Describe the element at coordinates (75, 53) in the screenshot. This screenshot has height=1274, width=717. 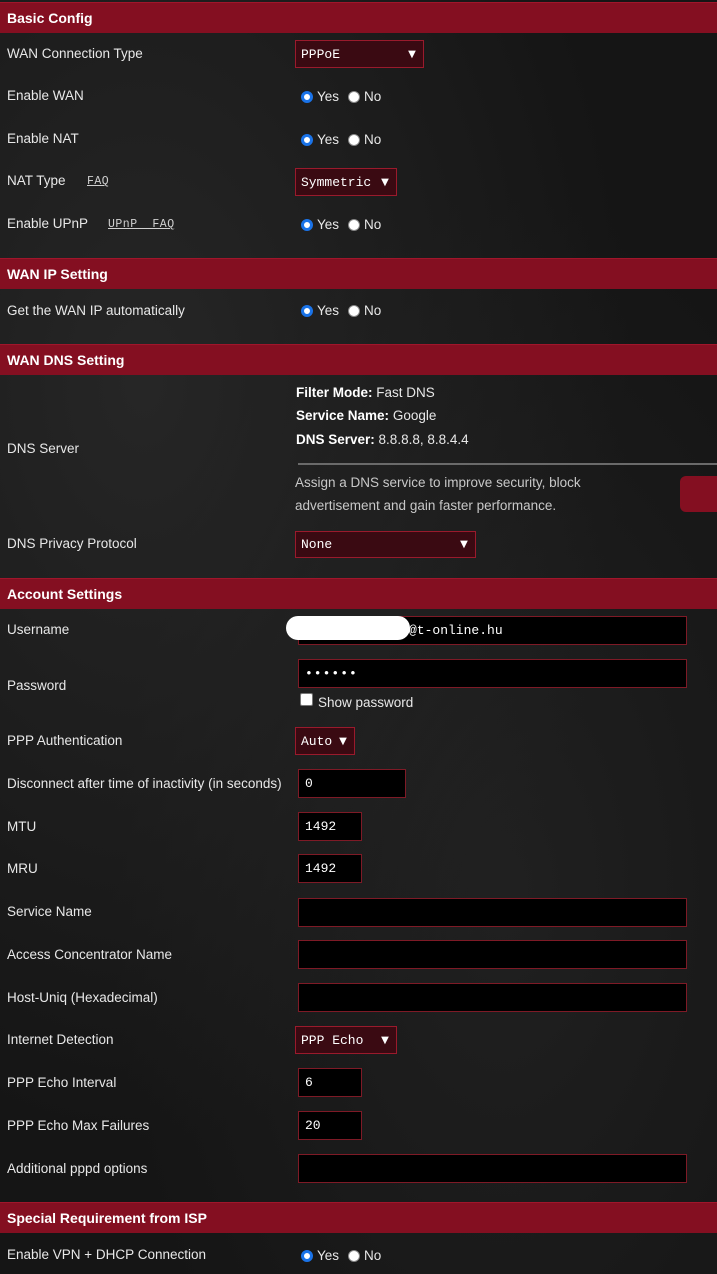
I see `wan-connection-type-label: WAN Connection Type` at that location.